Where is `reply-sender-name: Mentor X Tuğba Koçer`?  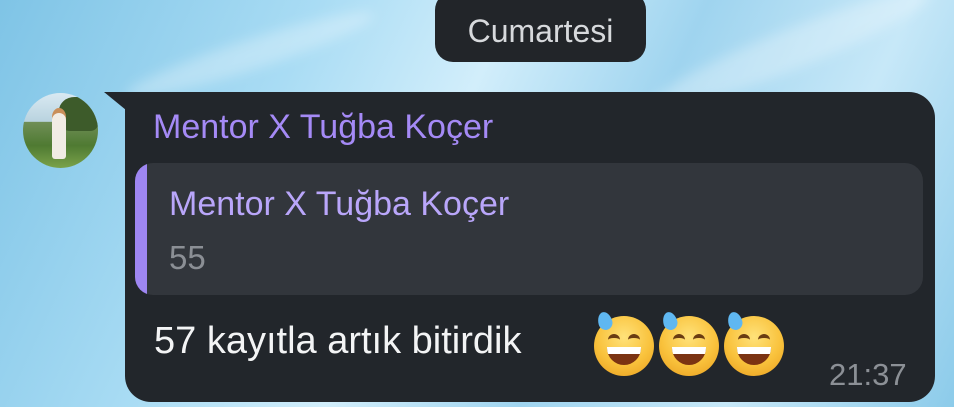 reply-sender-name: Mentor X Tuğba Koçer is located at coordinates (339, 204).